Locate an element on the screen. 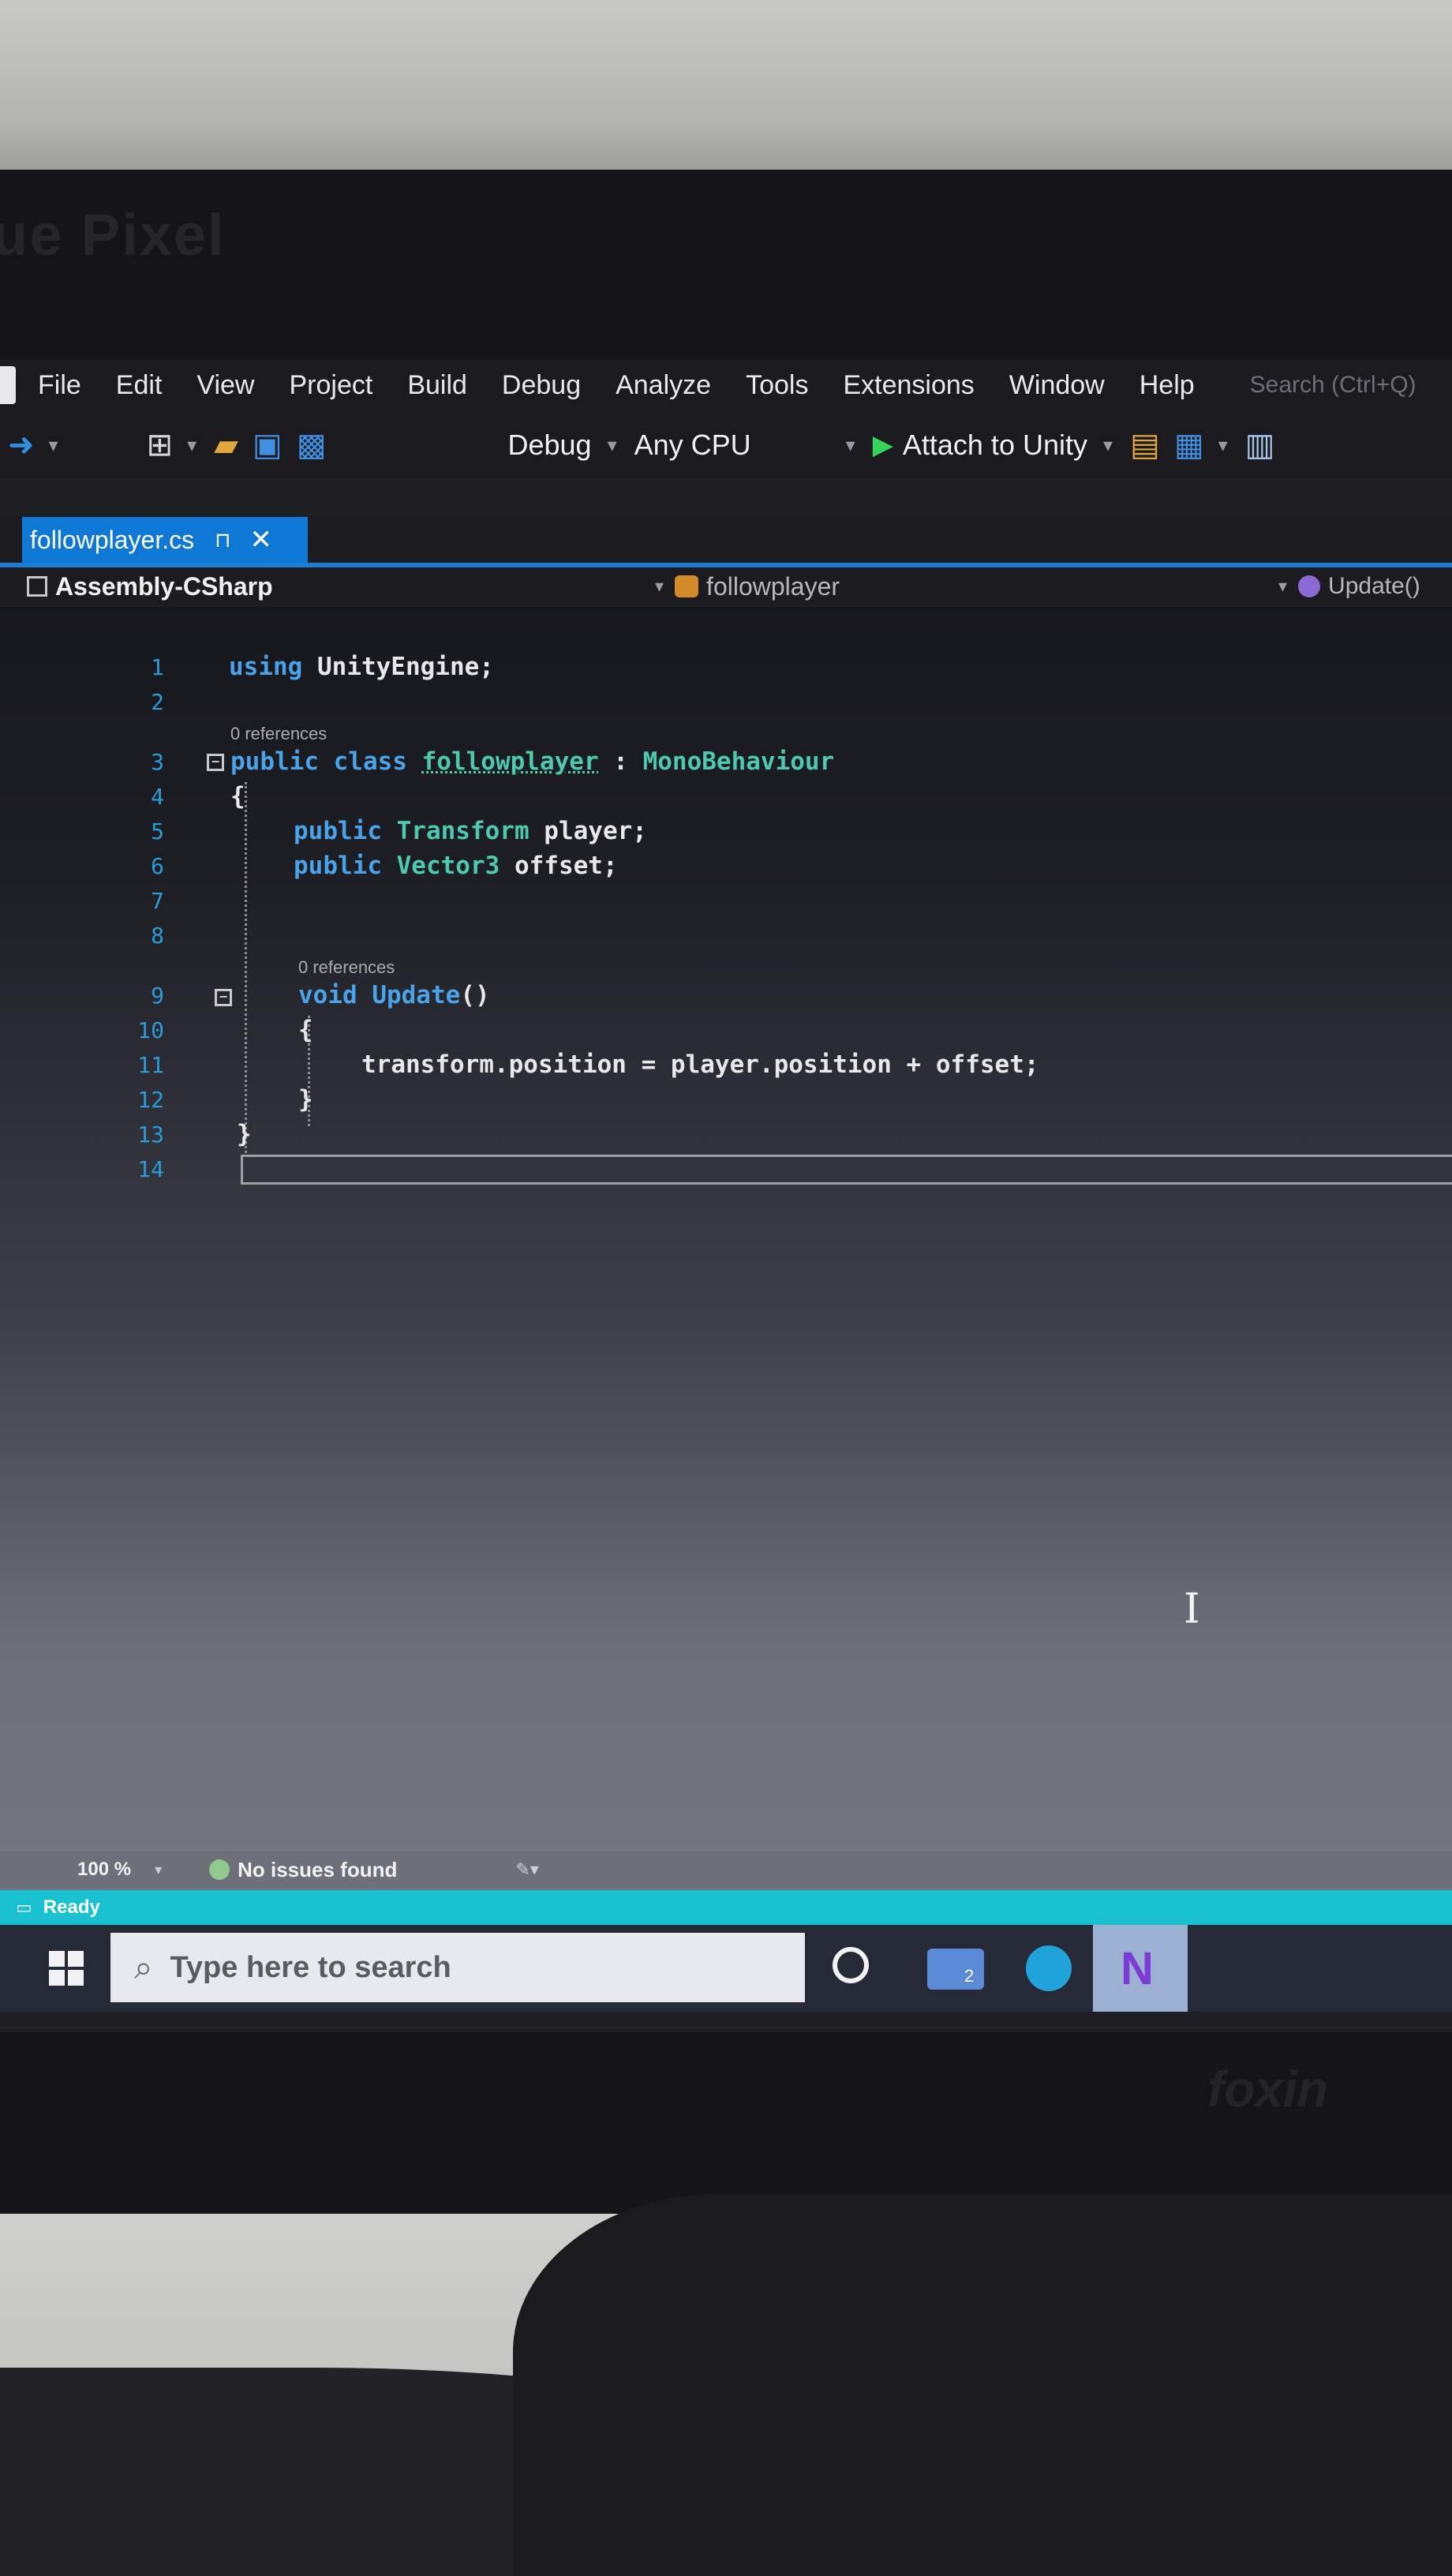 The image size is (1452, 2576). current-line-highlight is located at coordinates (846, 1170).